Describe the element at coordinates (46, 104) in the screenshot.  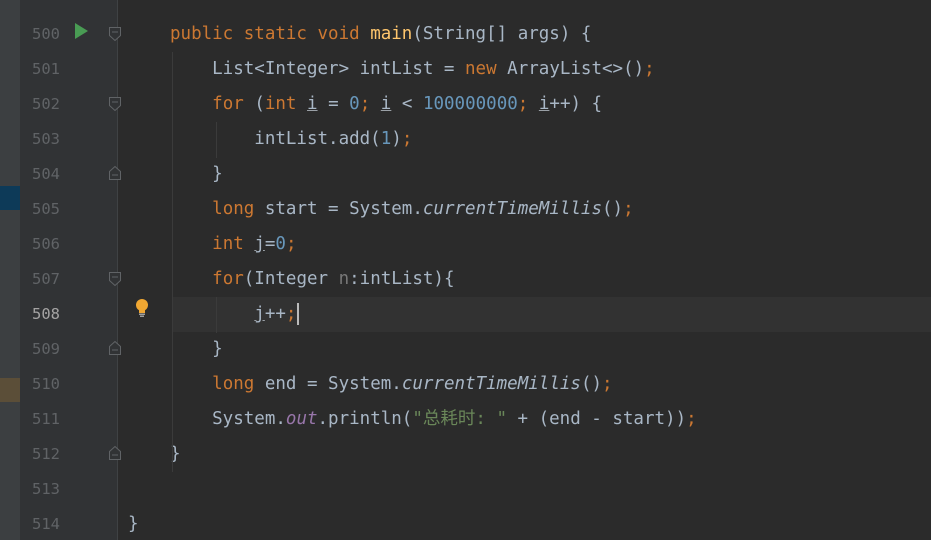
I see `line-number: 502` at that location.